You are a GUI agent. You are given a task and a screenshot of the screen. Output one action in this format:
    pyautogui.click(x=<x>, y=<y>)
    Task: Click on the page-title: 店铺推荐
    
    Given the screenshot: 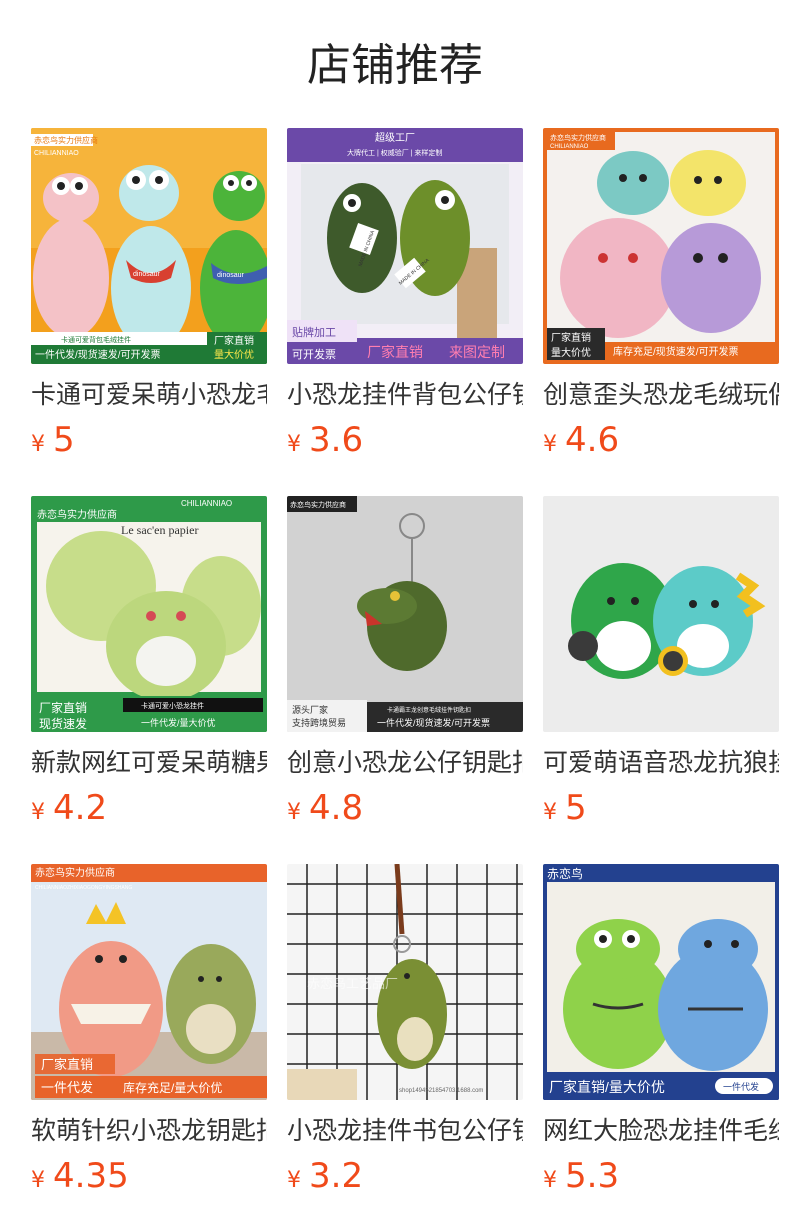 What is the action you would take?
    pyautogui.click(x=395, y=65)
    